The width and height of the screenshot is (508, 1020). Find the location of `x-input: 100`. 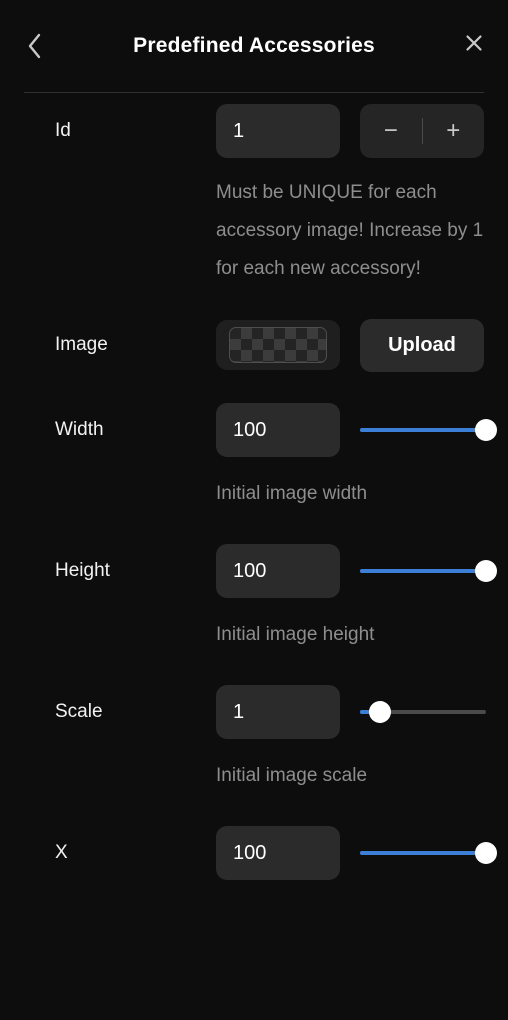

x-input: 100 is located at coordinates (278, 853).